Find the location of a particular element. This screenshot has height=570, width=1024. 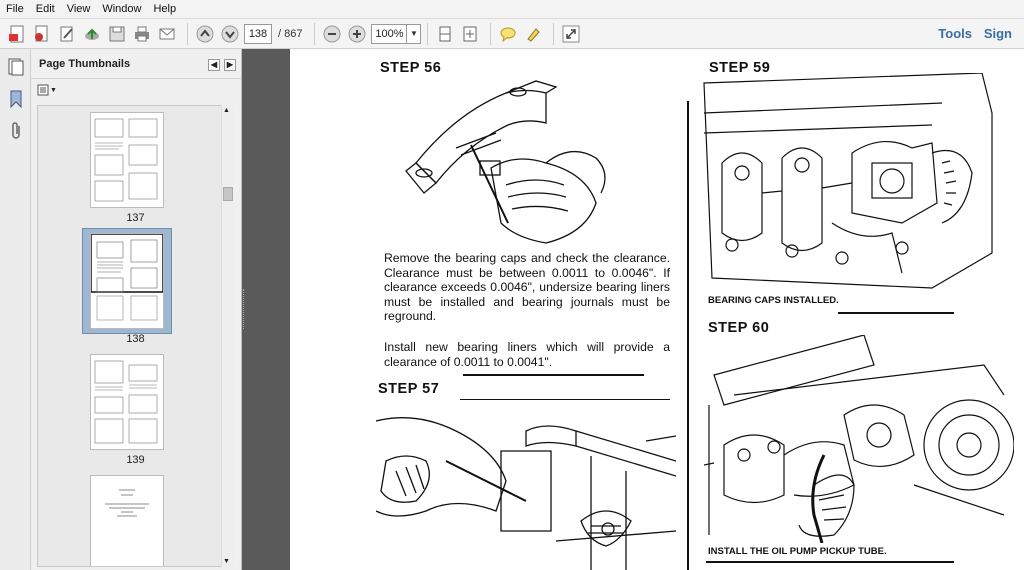

thumbnail-label: 139 is located at coordinates (135, 460).